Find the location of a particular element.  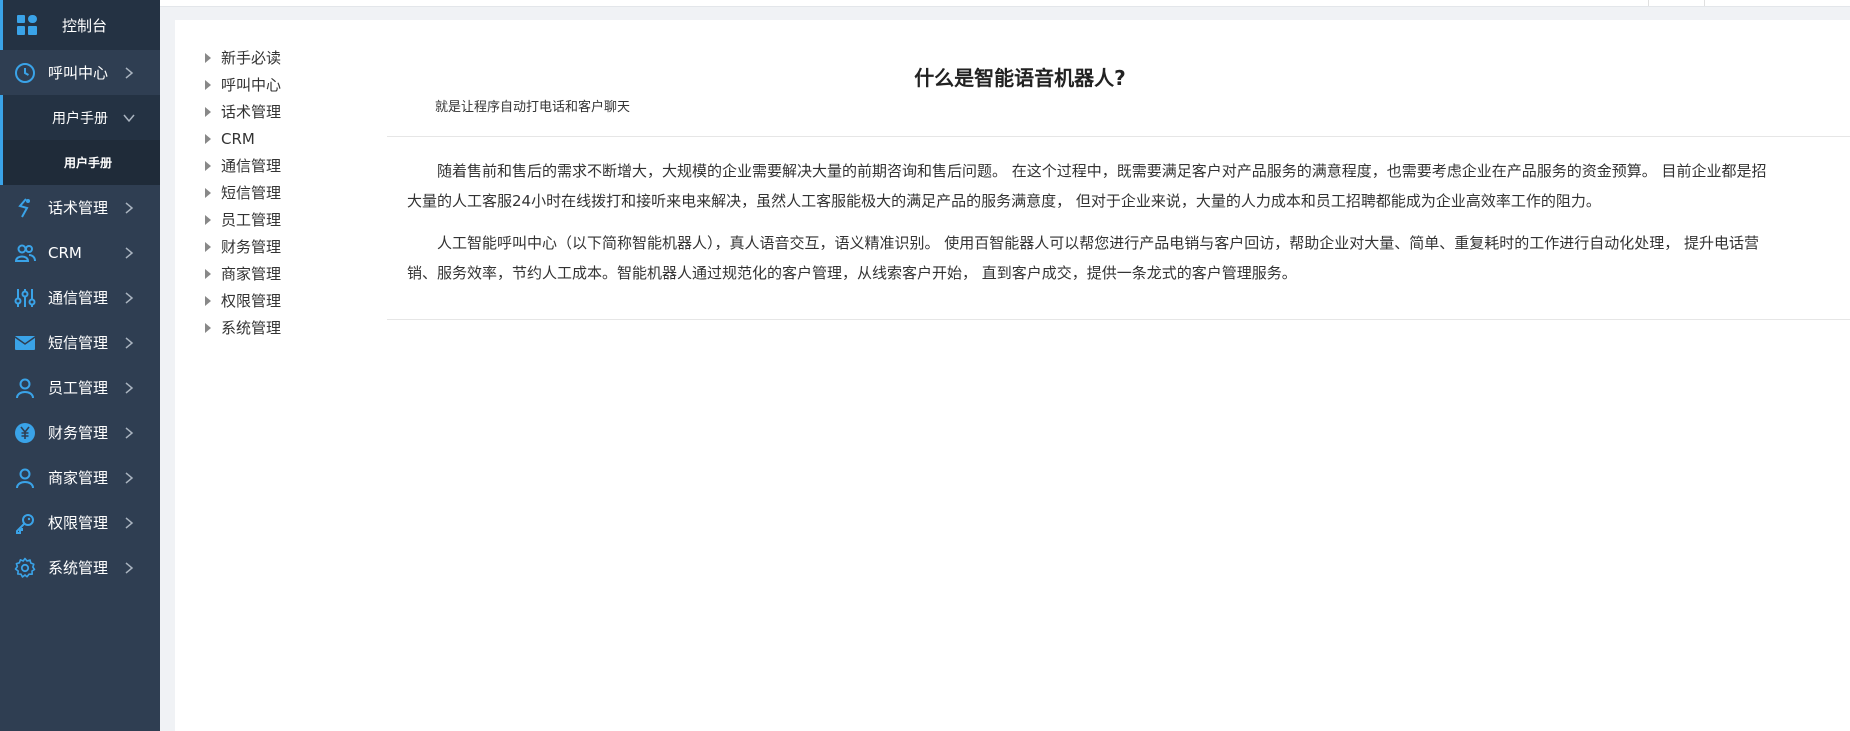

tree-item-label: 新手必读 is located at coordinates (251, 58).